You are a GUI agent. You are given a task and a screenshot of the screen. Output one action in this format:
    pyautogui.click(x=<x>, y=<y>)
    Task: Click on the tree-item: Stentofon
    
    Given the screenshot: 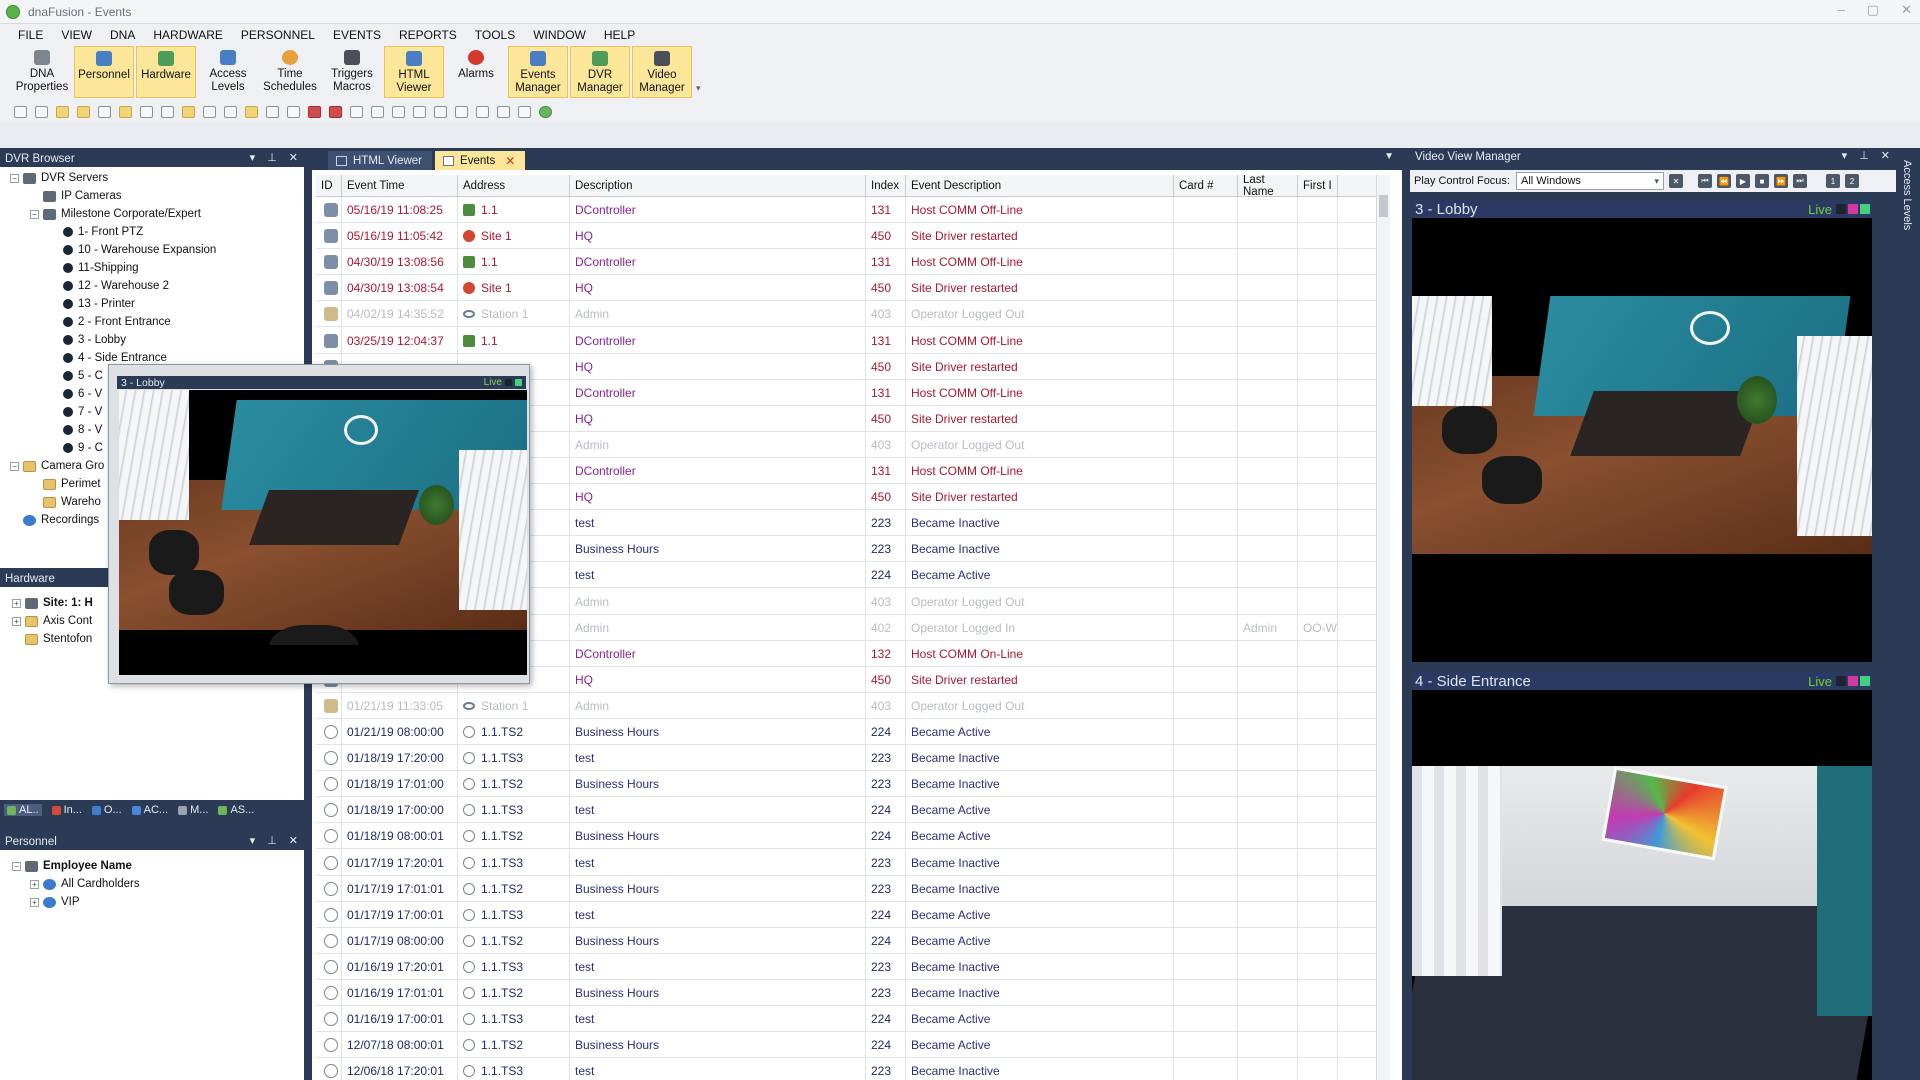 What is the action you would take?
    pyautogui.click(x=58, y=639)
    